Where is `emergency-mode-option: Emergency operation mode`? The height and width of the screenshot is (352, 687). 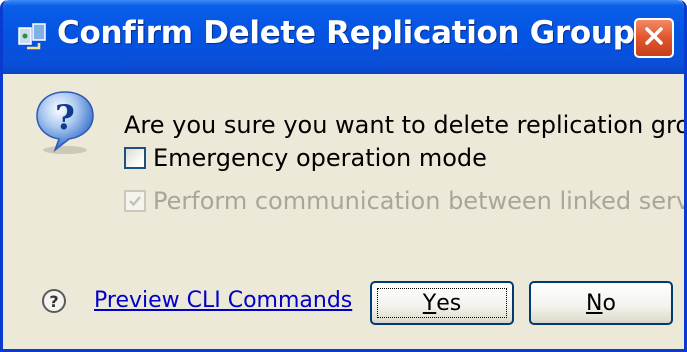 emergency-mode-option: Emergency operation mode is located at coordinates (305, 158).